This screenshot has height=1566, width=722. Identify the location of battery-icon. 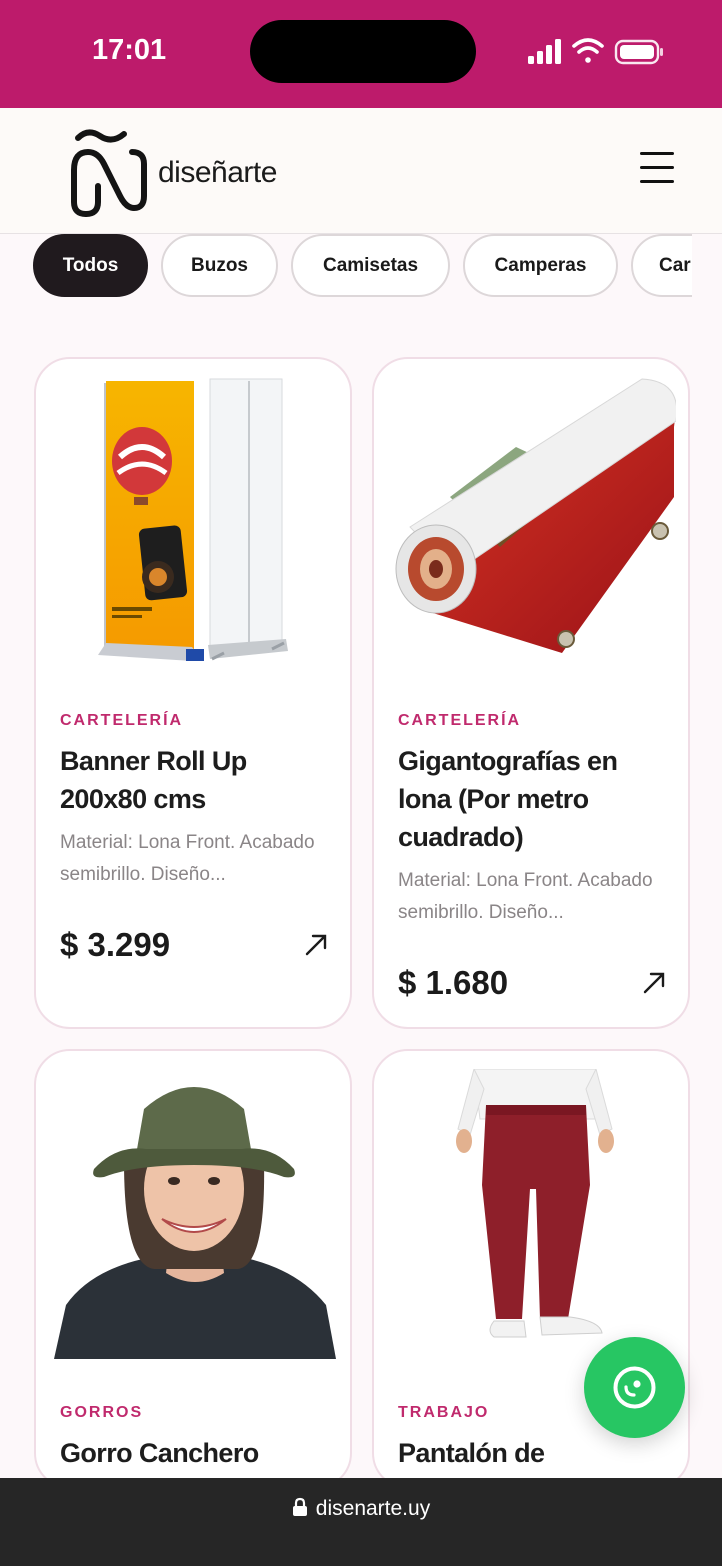
(638, 52).